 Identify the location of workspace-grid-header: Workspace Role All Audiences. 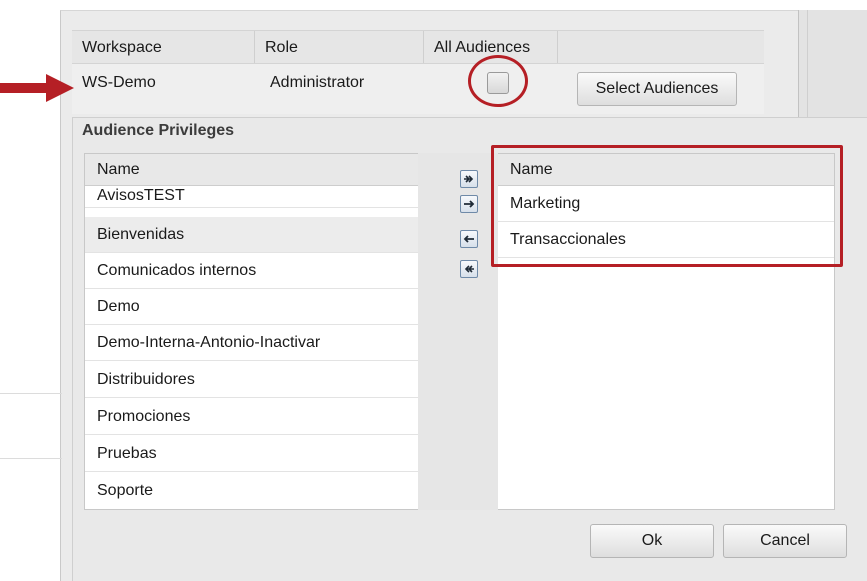
(418, 47).